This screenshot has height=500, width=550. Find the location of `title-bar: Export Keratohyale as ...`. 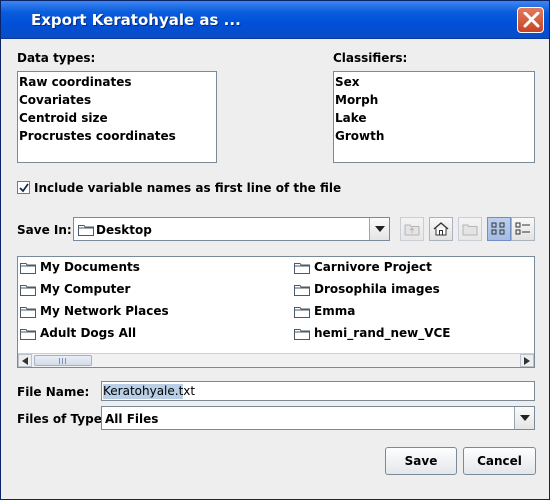

title-bar: Export Keratohyale as ... is located at coordinates (275, 20).